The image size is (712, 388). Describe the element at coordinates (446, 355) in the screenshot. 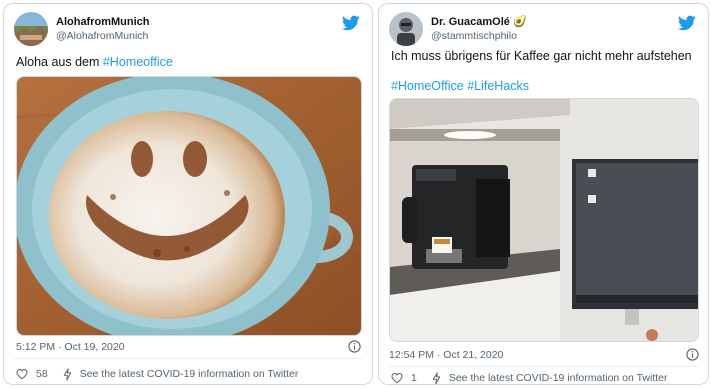

I see `tweet-timestamp: 12:54 PM · Oct 21, 2020` at that location.